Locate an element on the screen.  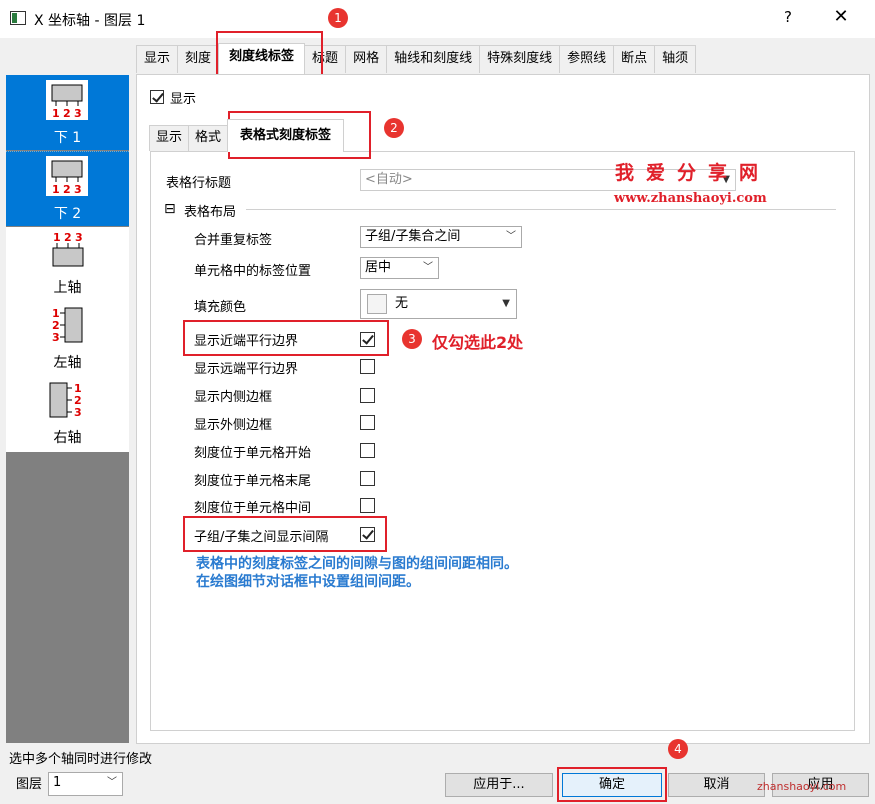
instruction-note: 仅勾选此2处 is located at coordinates (478, 342).